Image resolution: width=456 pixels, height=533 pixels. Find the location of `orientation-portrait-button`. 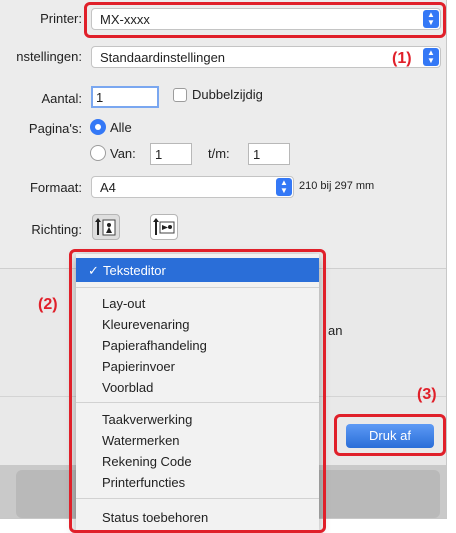

orientation-portrait-button is located at coordinates (106, 227).